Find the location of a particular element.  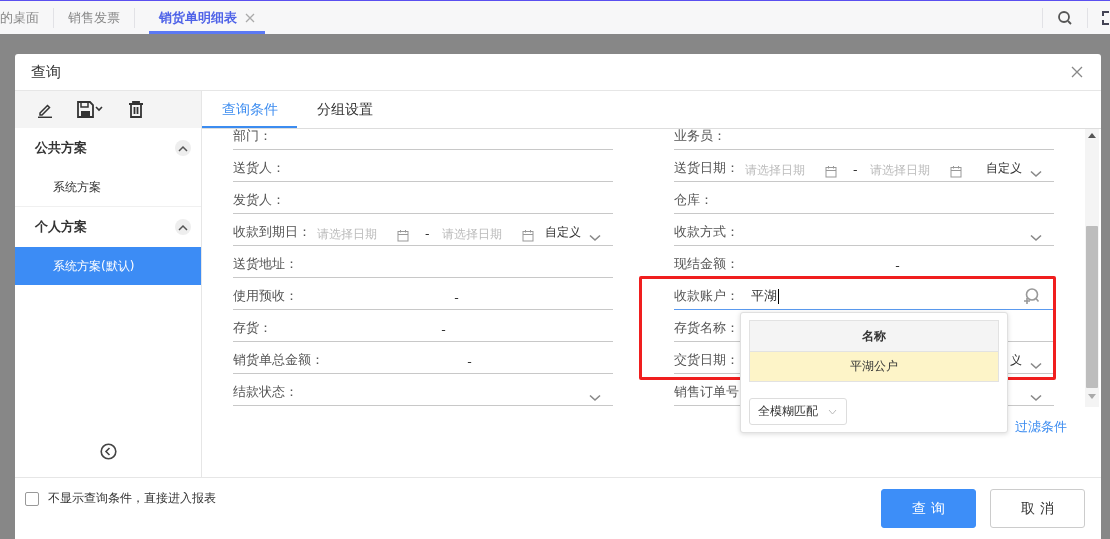

field-label: 发货人： is located at coordinates (259, 200).